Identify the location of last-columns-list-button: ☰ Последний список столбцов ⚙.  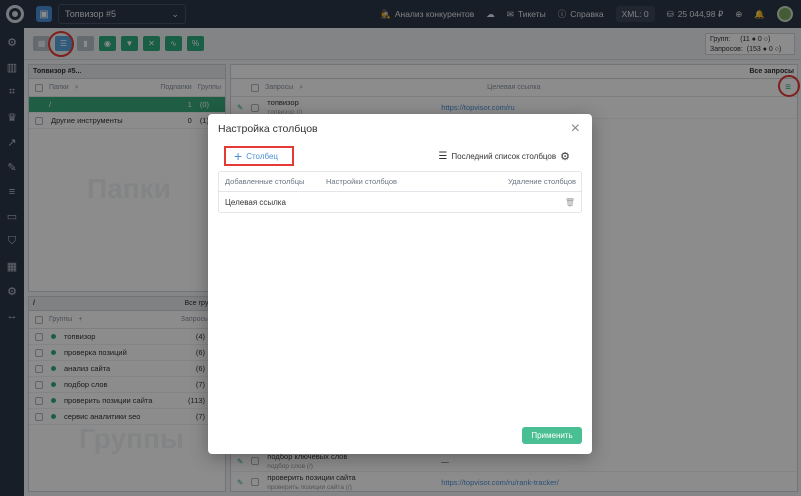
(504, 156).